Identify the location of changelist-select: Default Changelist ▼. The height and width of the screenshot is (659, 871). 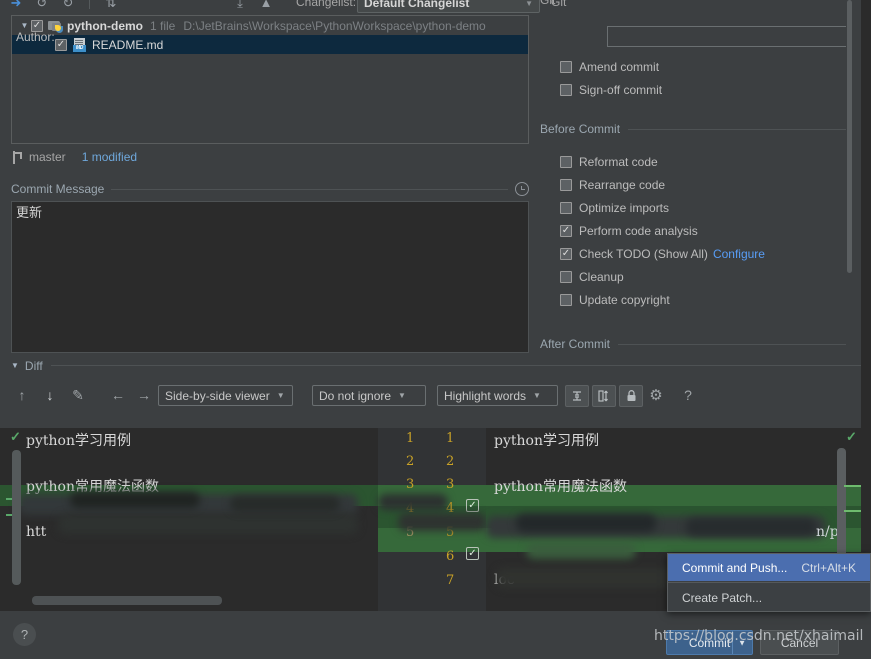
(448, 6).